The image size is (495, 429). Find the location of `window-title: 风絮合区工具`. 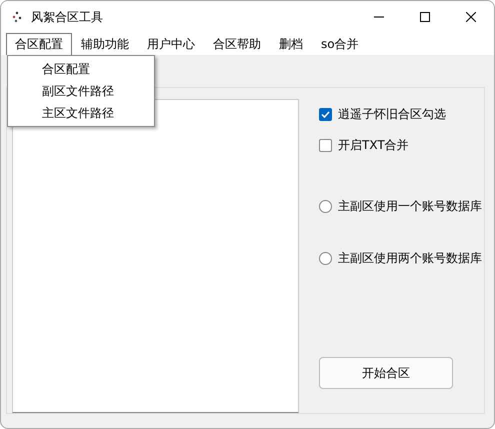

window-title: 风絮合区工具 is located at coordinates (67, 17).